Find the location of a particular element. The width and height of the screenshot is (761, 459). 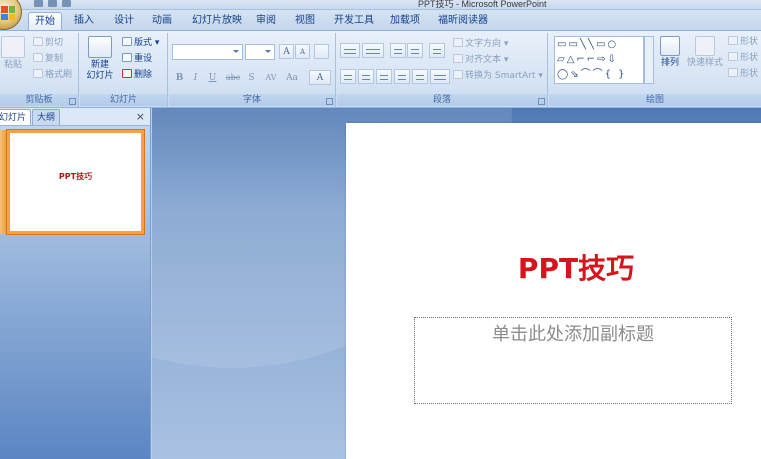

columns-icon is located at coordinates (440, 76).